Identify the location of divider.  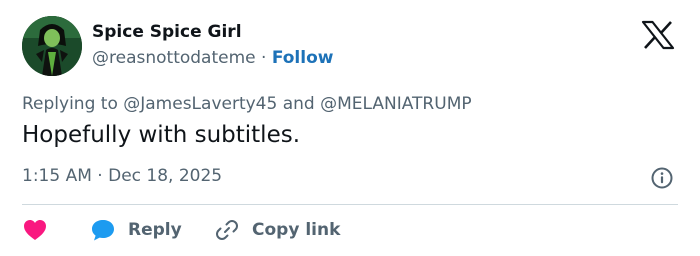
(350, 204).